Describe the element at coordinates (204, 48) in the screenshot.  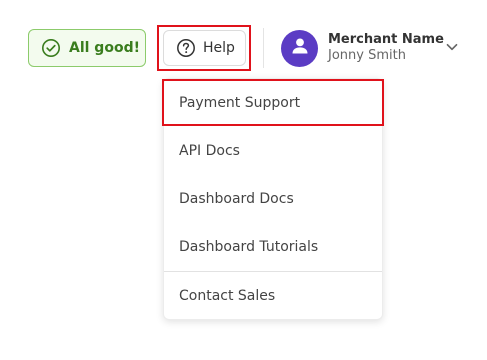
I see `help-button-highlight` at that location.